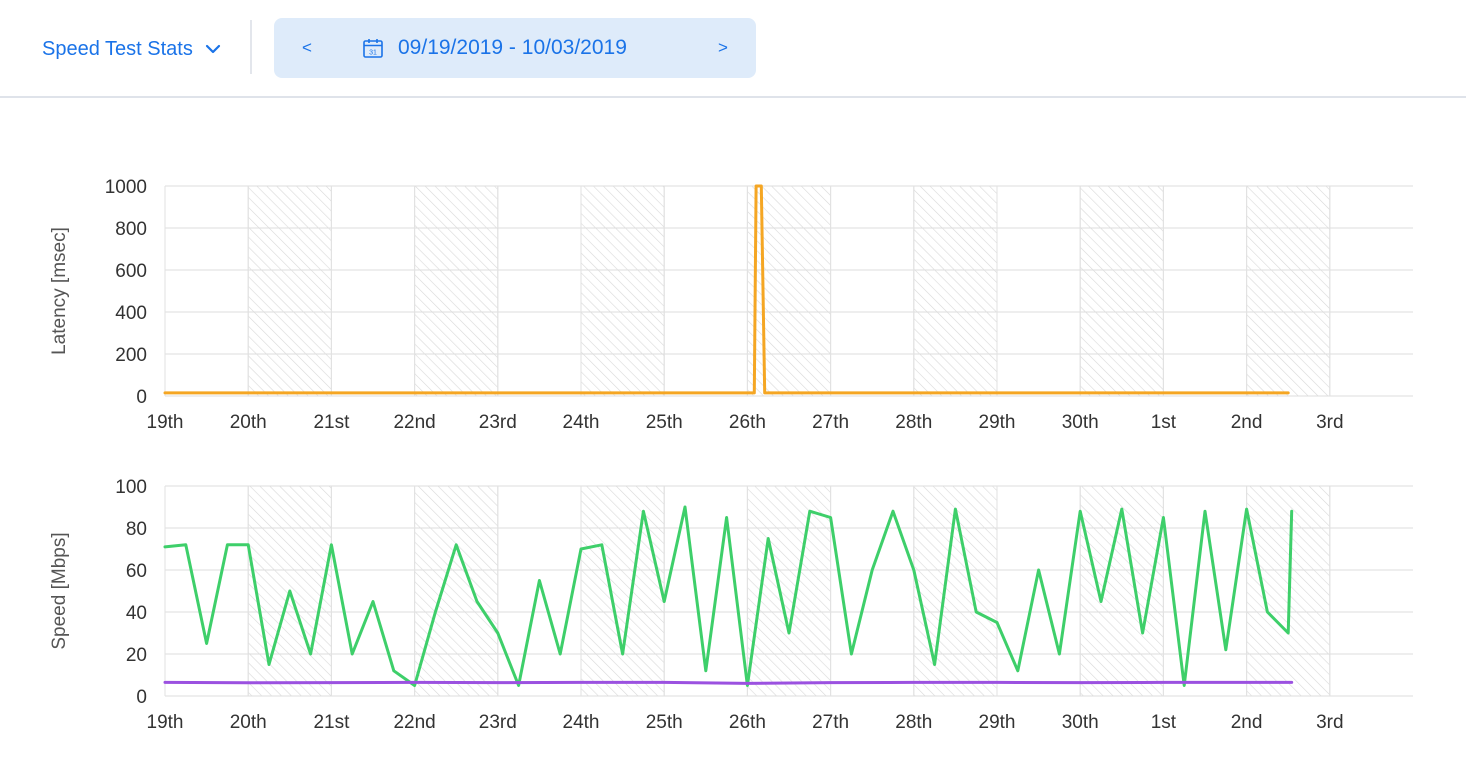 This screenshot has width=1466, height=784. Describe the element at coordinates (59, 291) in the screenshot. I see `y-axis-label: Latency [msec]` at that location.